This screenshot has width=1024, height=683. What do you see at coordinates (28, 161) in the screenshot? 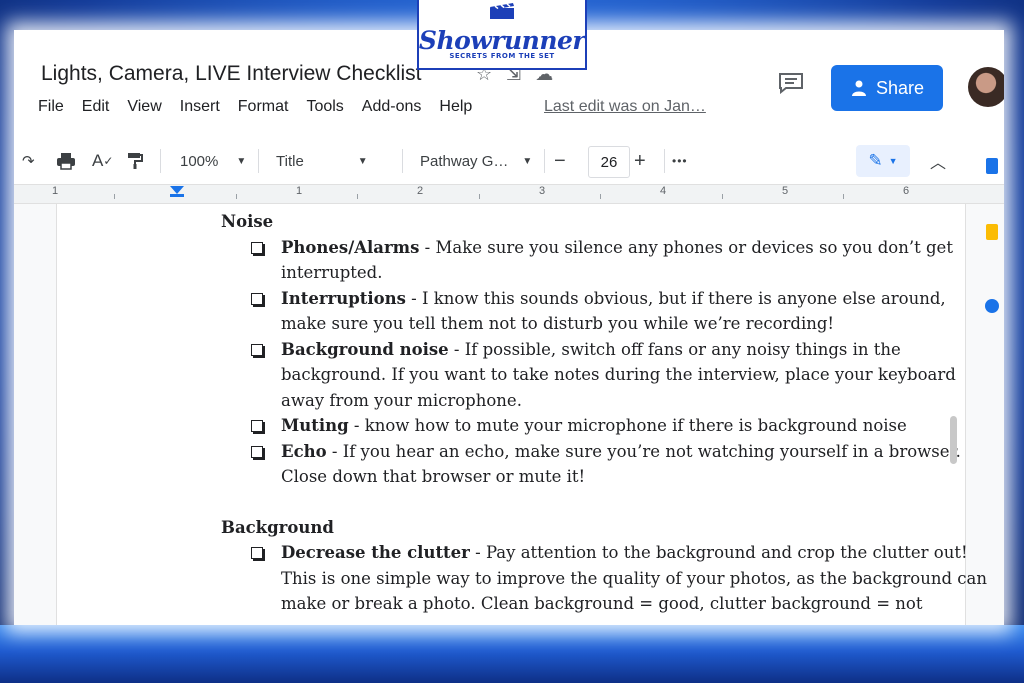
I see `redo-icon: ↷` at bounding box center [28, 161].